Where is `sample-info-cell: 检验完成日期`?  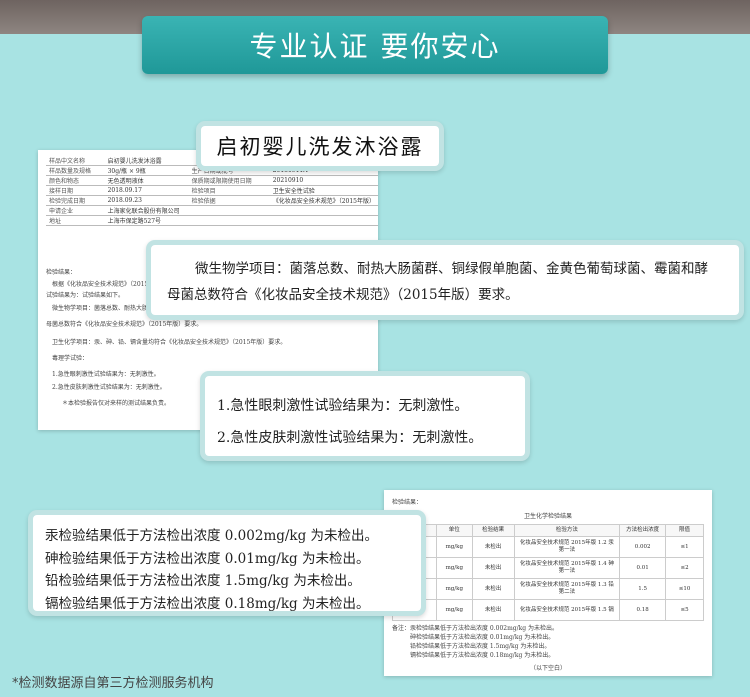
sample-info-cell: 检验完成日期 is located at coordinates (75, 200).